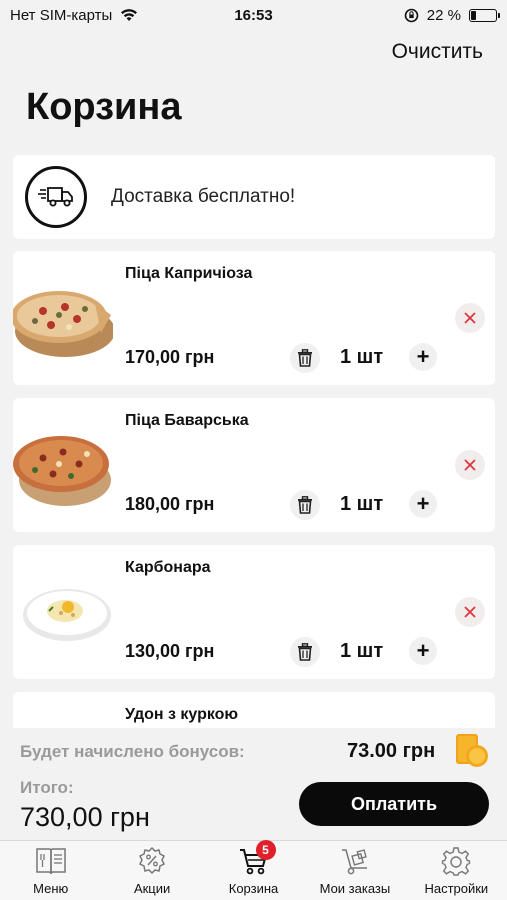  Describe the element at coordinates (355, 888) in the screenshot. I see `tab-label: Мои заказы` at that location.